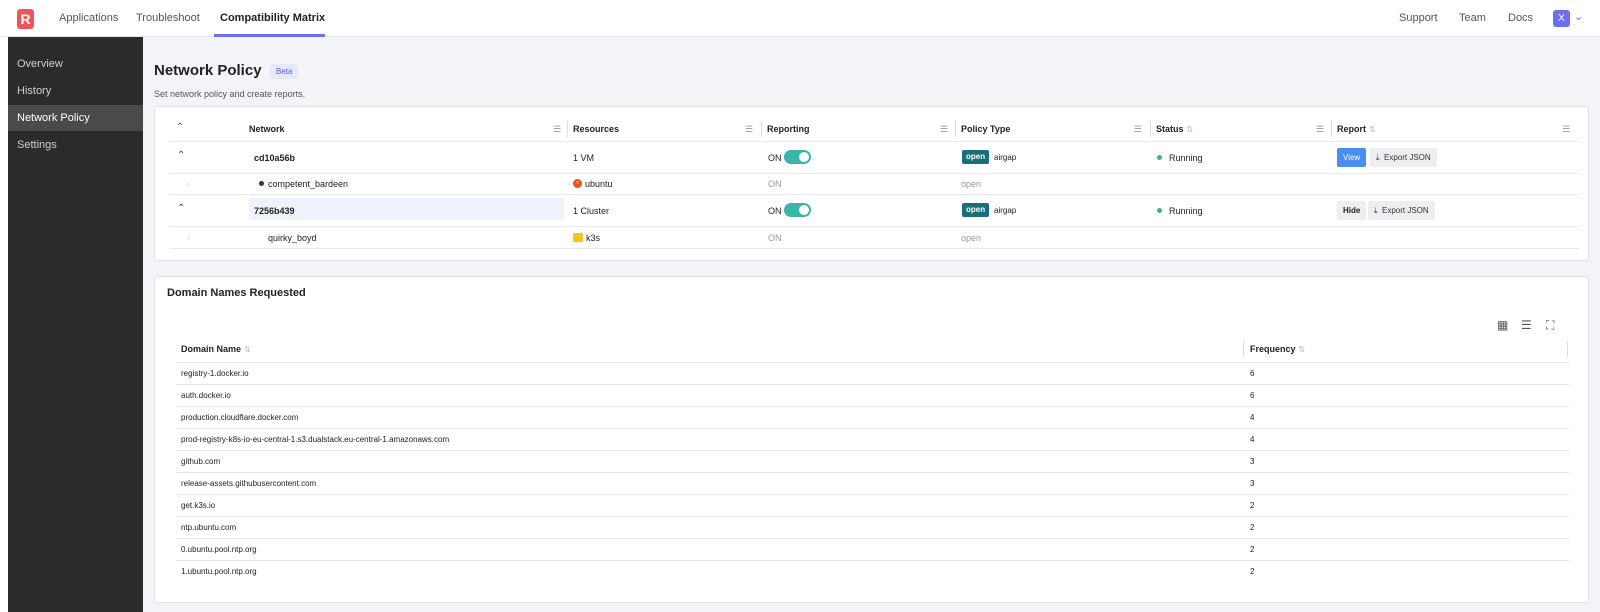  Describe the element at coordinates (1277, 349) in the screenshot. I see `column-header-frequency: Frequency ⇅` at that location.